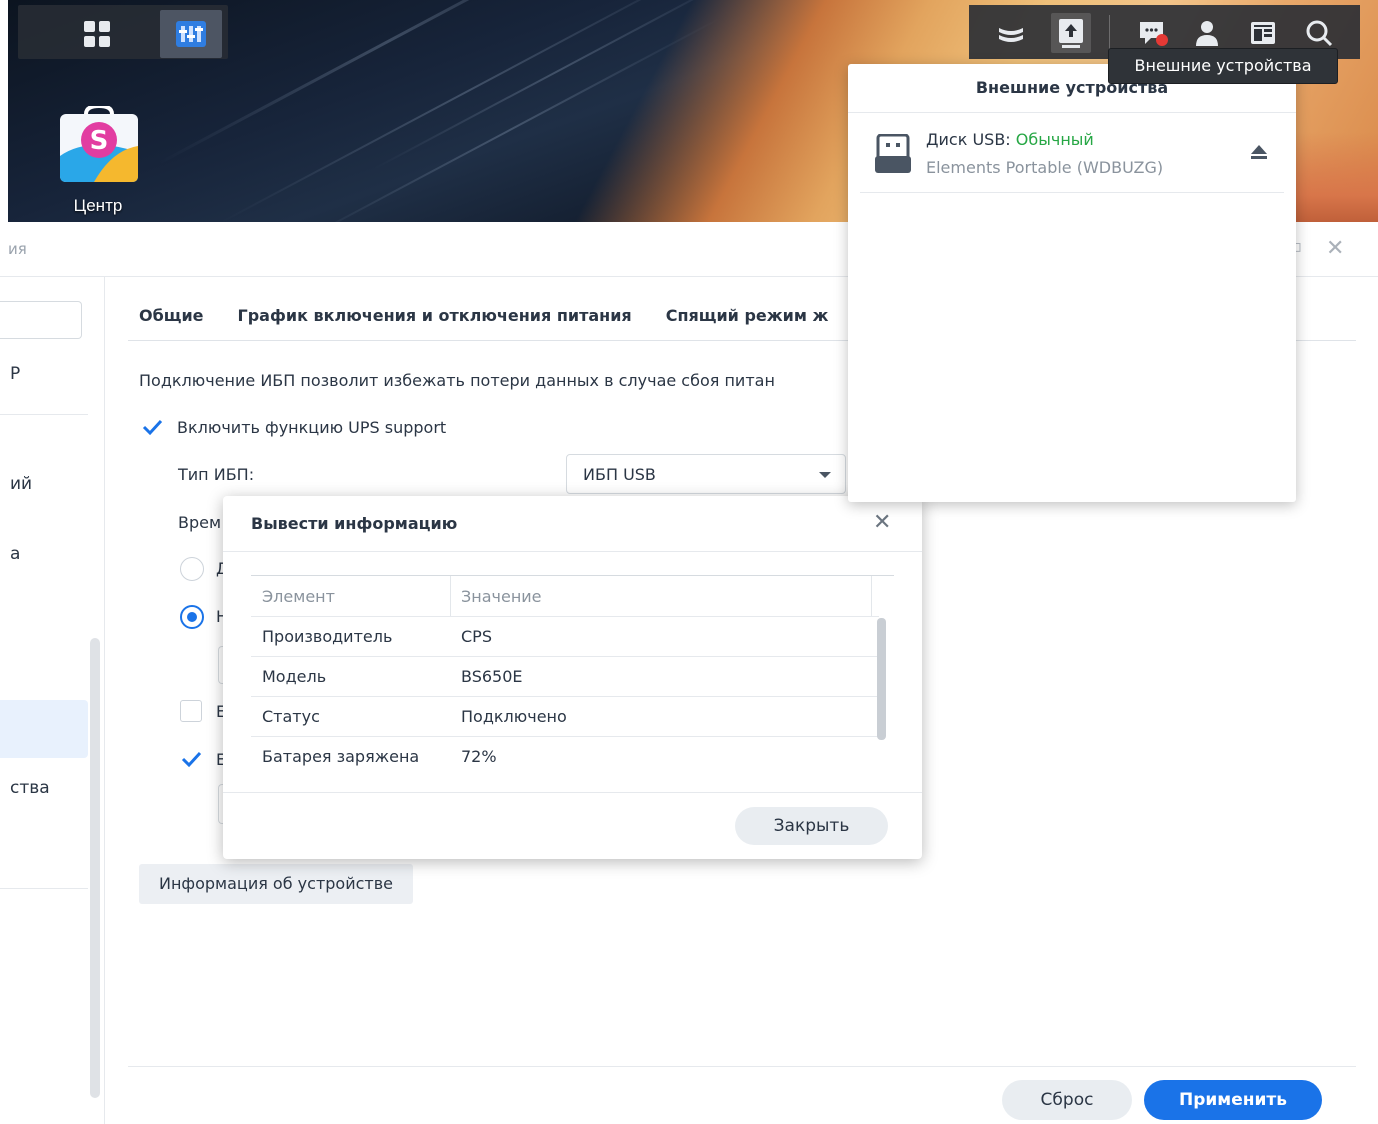 This screenshot has width=1378, height=1124. I want to click on search-button, so click(1319, 33).